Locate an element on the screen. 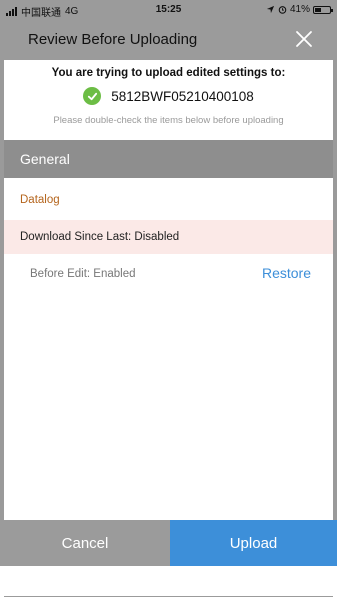 The width and height of the screenshot is (337, 600). bottom-divider is located at coordinates (168, 581).